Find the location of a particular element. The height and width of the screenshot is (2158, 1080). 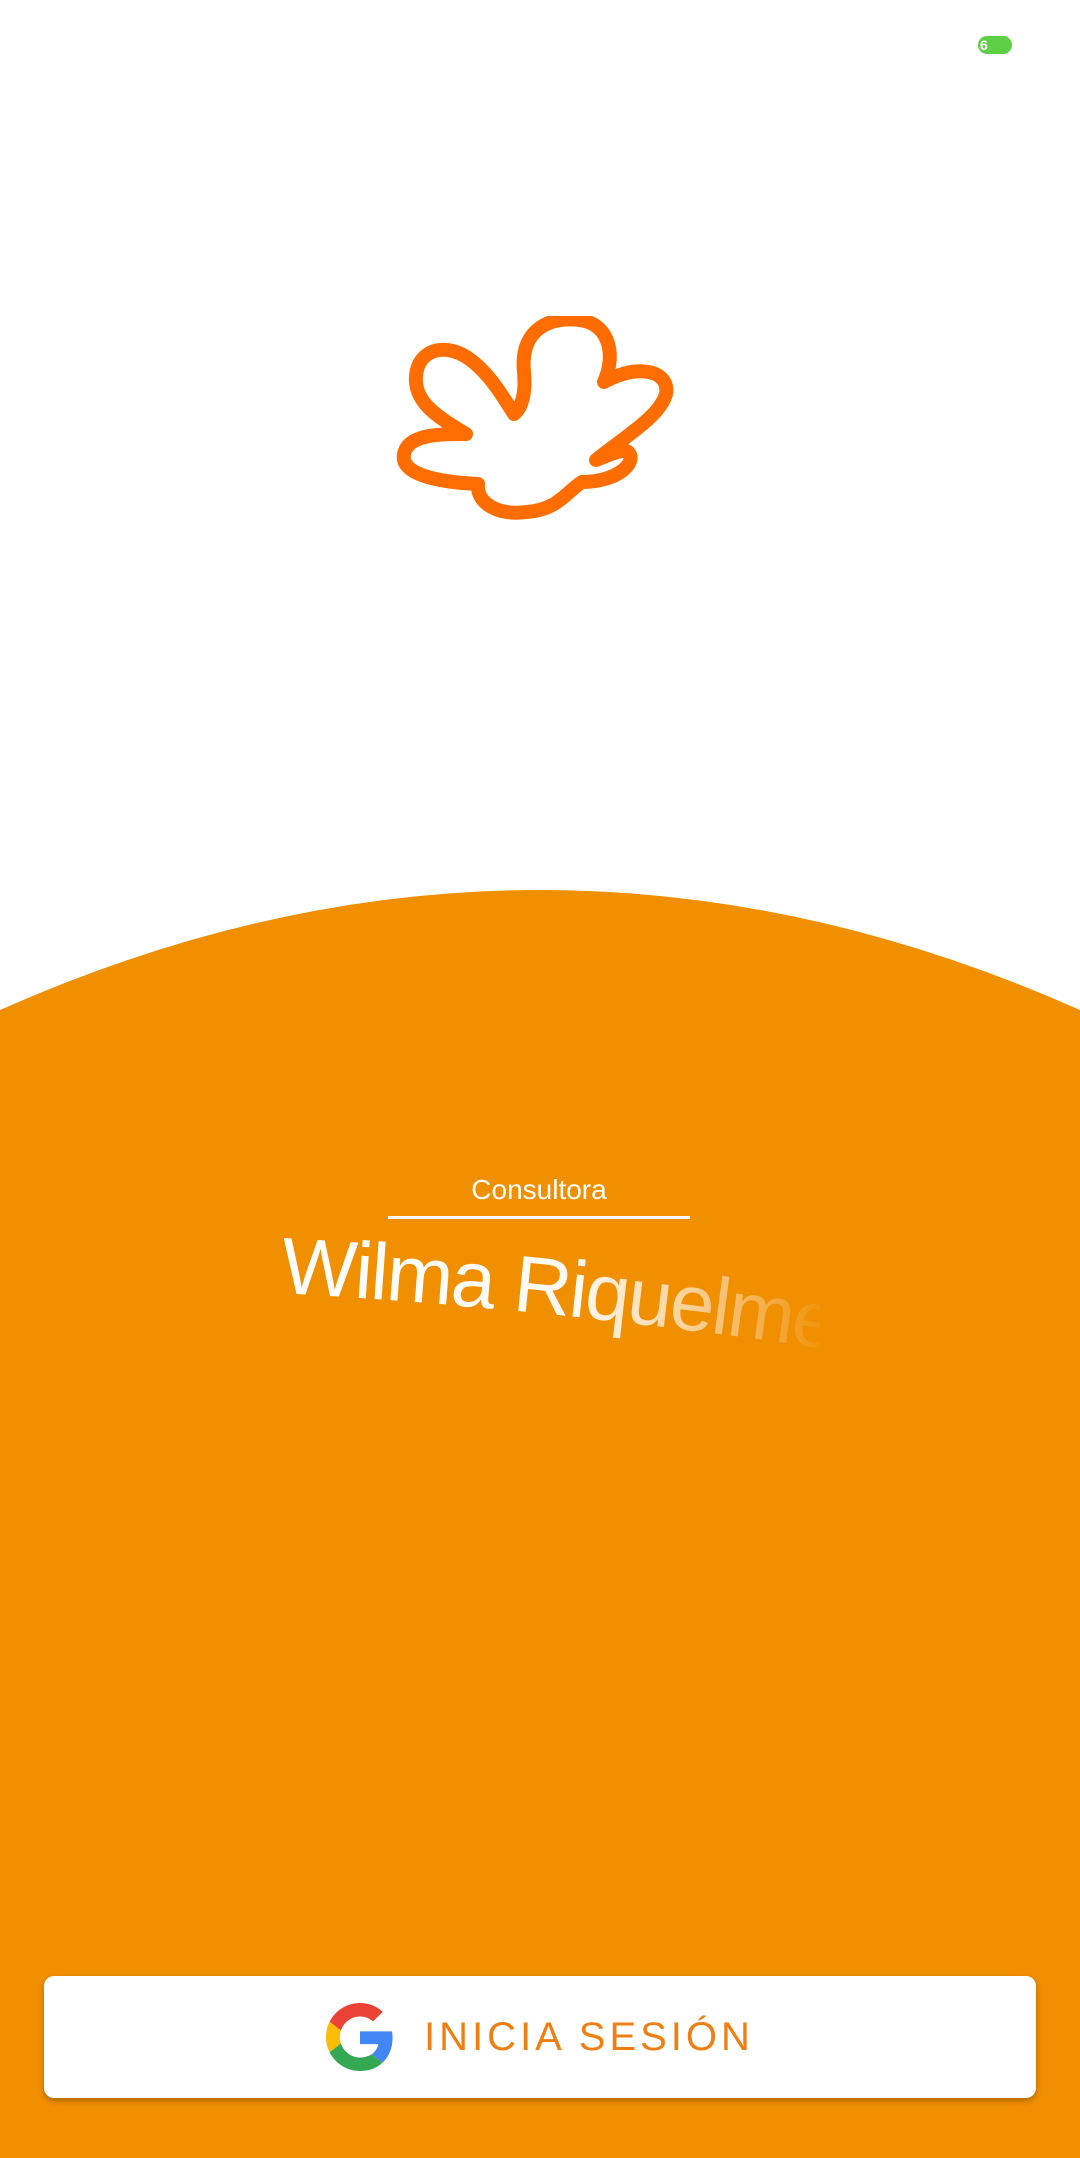

user-name: Wilma Riquelme is located at coordinates (550, 1293).